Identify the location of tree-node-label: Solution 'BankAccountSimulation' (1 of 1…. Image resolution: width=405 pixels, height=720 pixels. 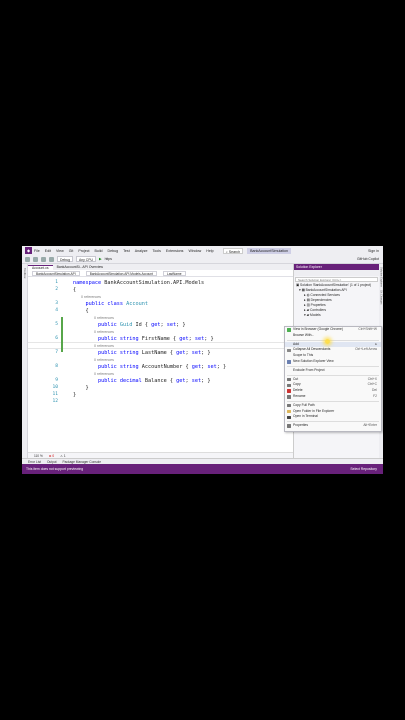
(336, 285).